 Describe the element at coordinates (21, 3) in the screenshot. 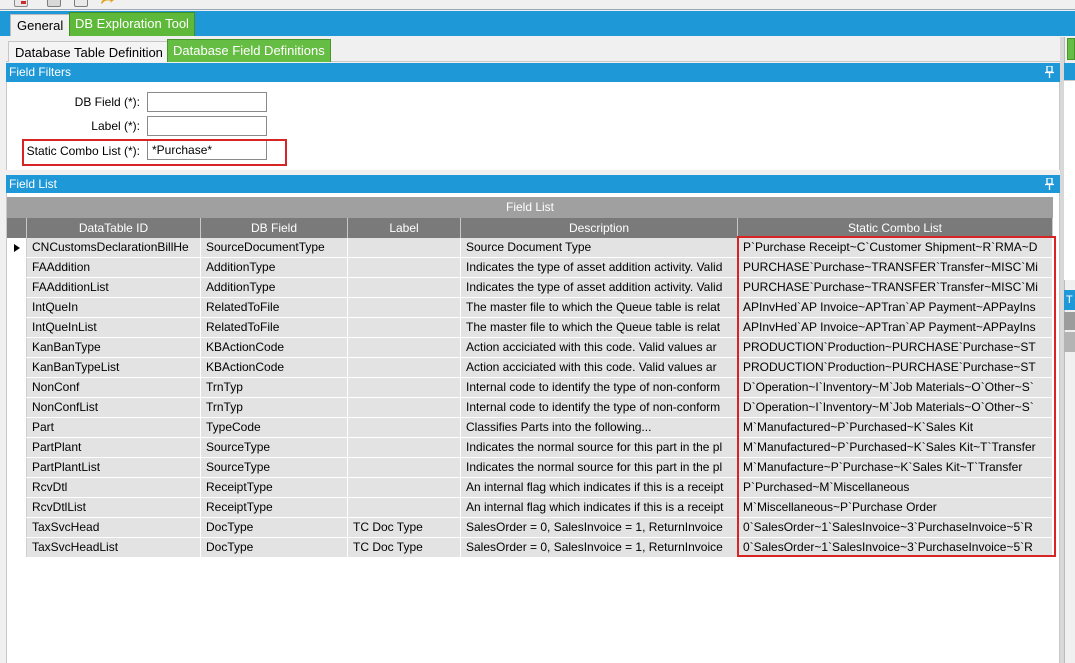

I see `document-icon` at that location.